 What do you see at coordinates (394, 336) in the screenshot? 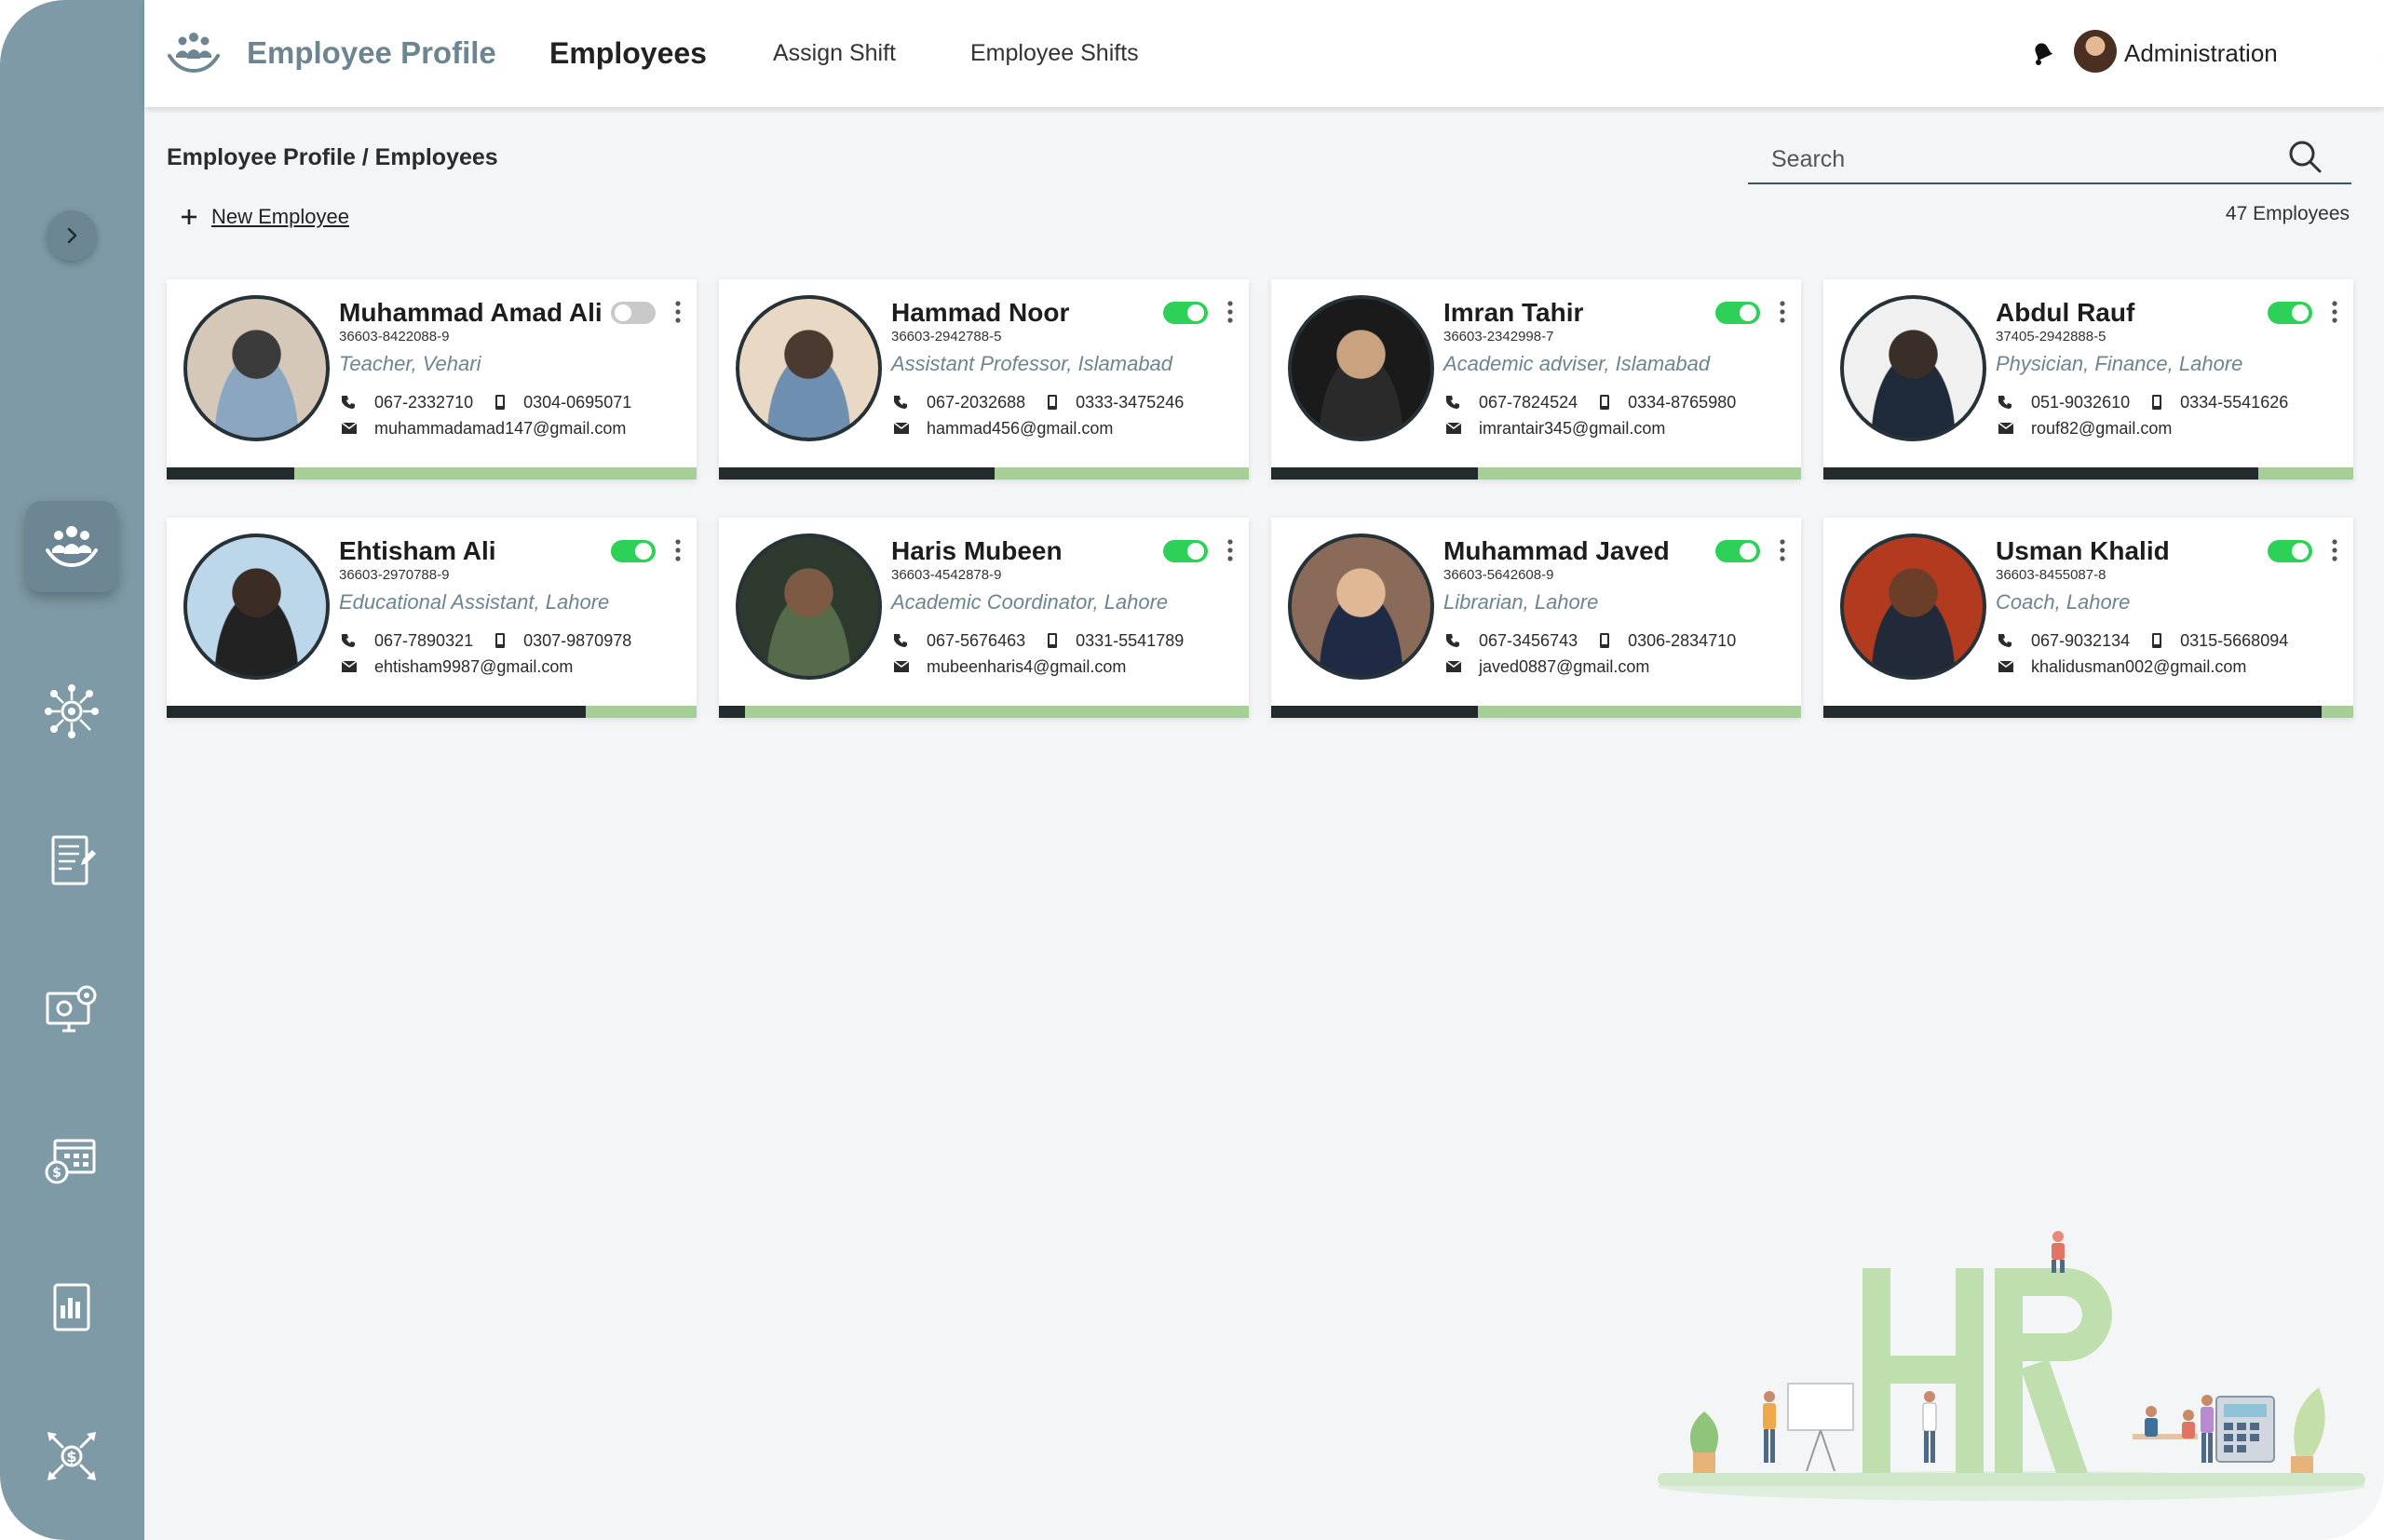
I see `employee-cnic: 36603-8422088-9` at bounding box center [394, 336].